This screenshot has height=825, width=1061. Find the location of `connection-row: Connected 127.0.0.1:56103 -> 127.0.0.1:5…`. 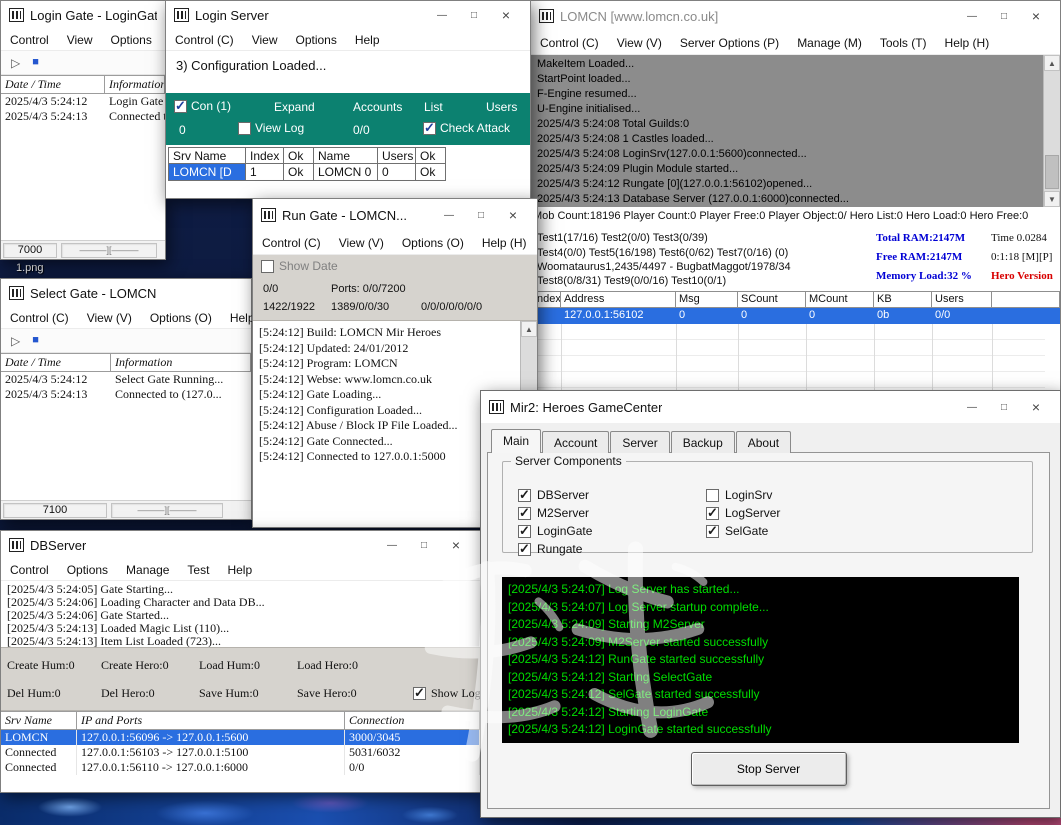

connection-row: Connected 127.0.0.1:56103 -> 127.0.0.1:5… is located at coordinates (240, 752).